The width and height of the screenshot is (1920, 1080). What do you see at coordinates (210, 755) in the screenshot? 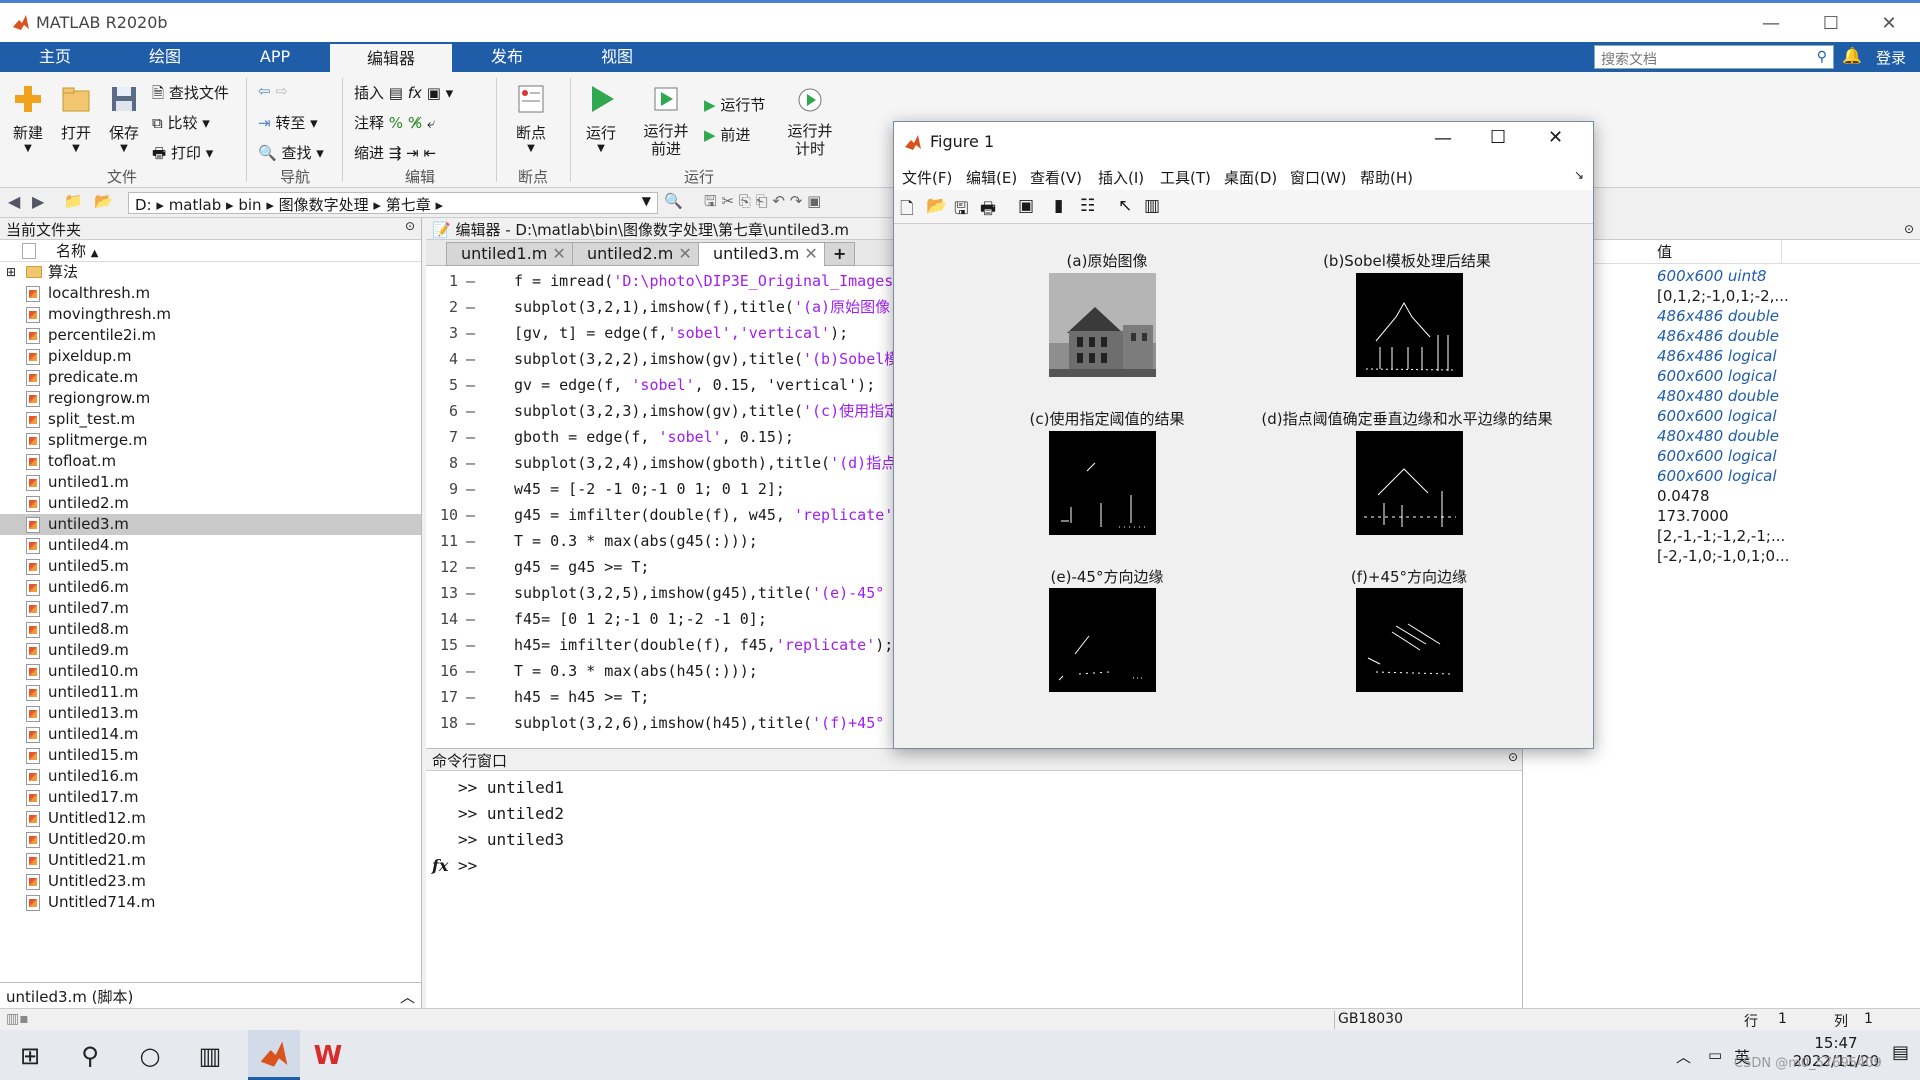
I see `file-item: untiled15.m` at bounding box center [210, 755].